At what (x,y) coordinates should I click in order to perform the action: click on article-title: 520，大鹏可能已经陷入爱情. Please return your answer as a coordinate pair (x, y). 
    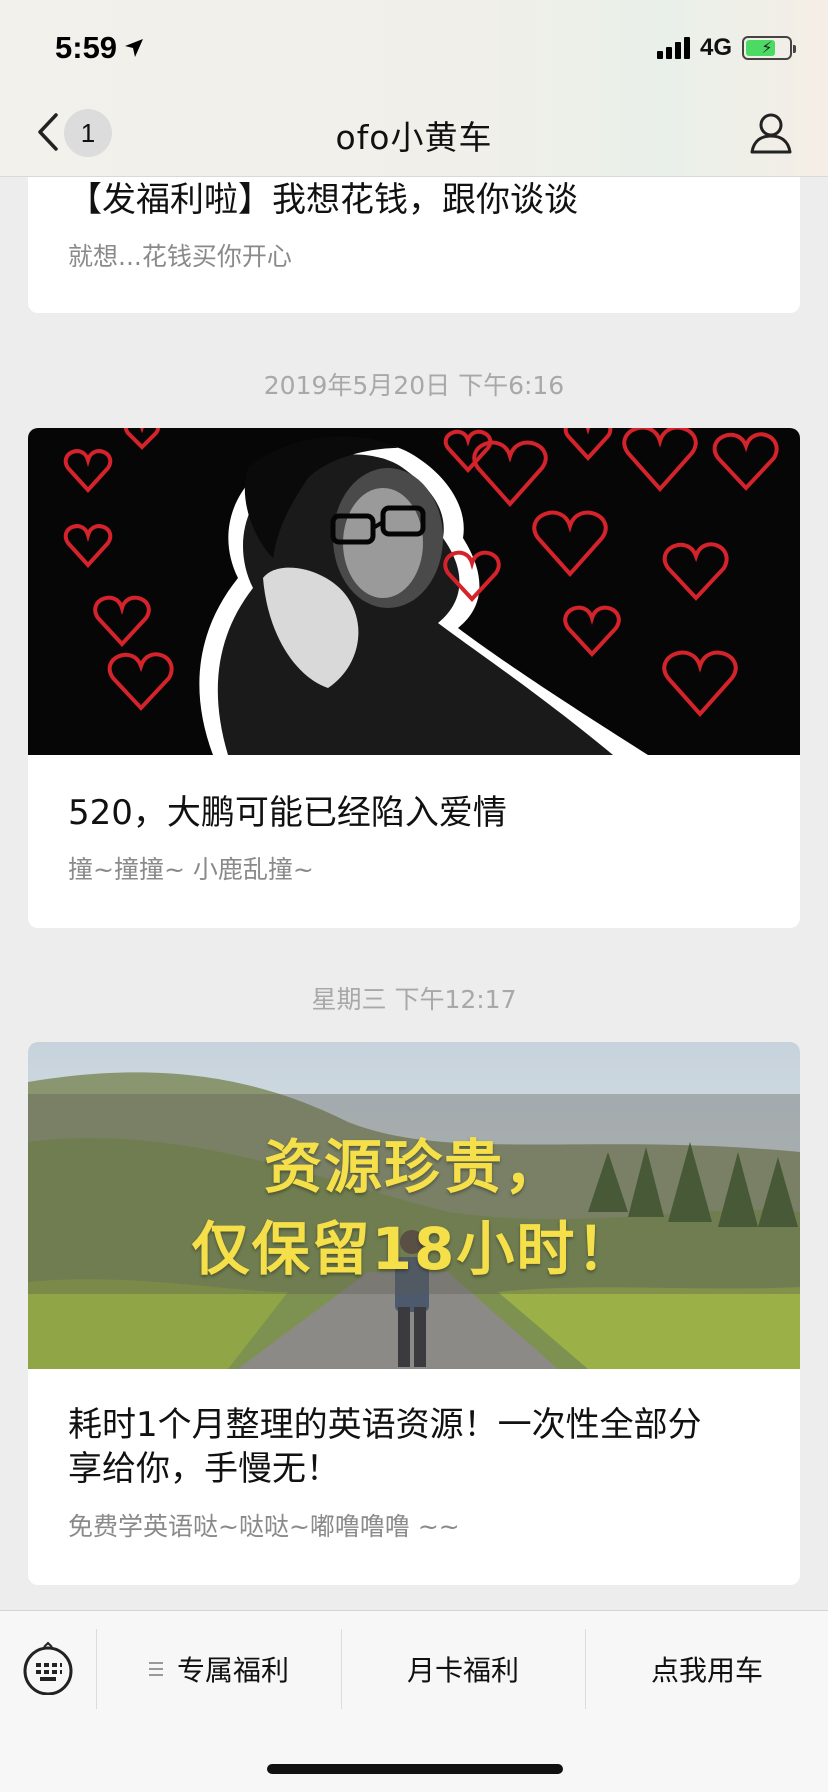
    Looking at the image, I should click on (287, 813).